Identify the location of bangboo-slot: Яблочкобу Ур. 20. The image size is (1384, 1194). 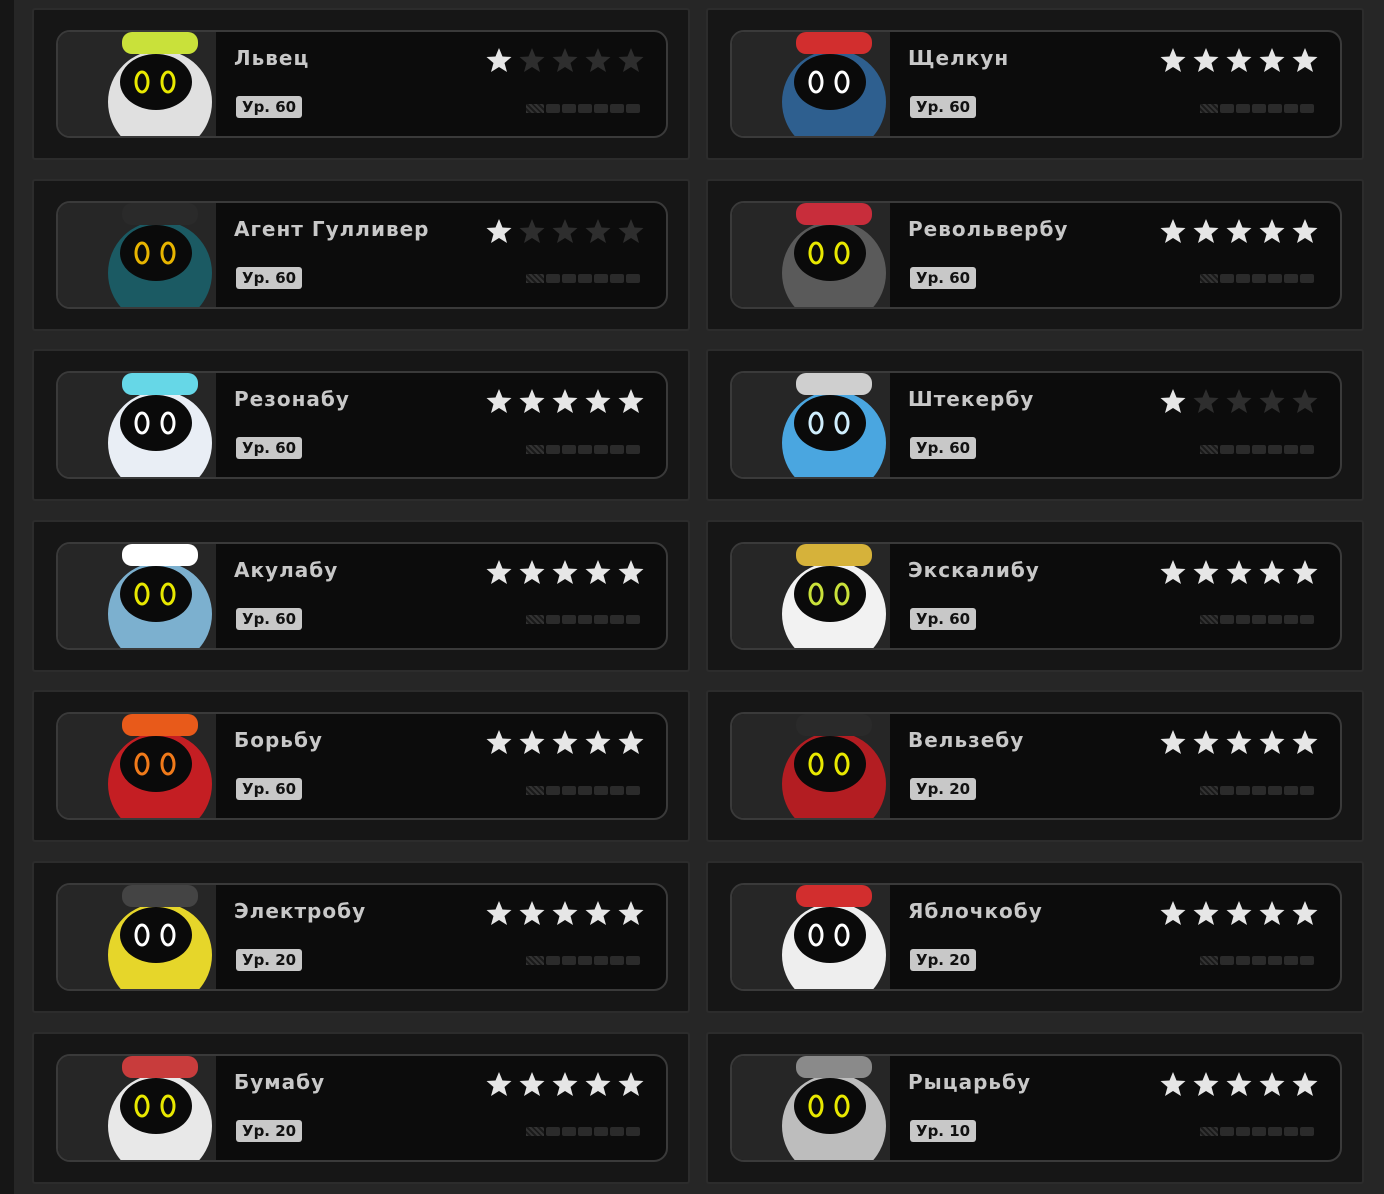
(1035, 936).